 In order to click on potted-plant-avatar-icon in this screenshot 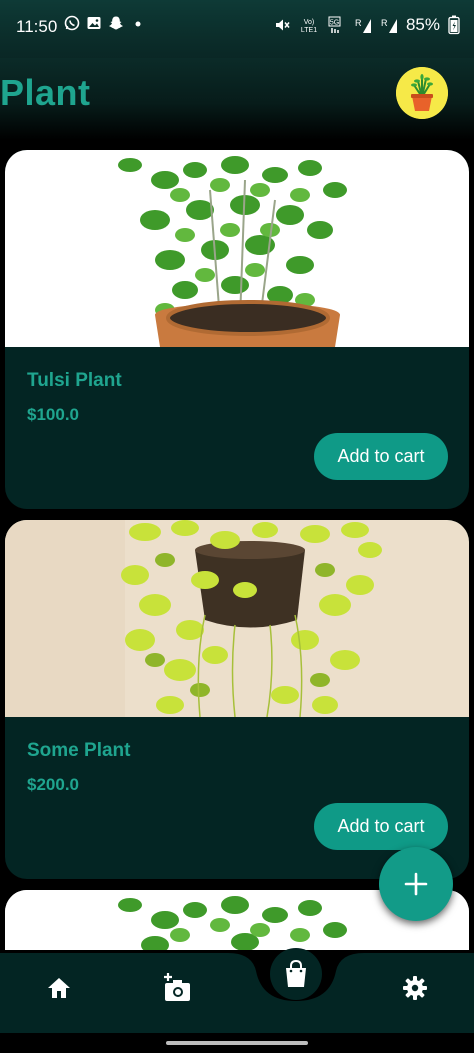, I will do `click(422, 93)`.